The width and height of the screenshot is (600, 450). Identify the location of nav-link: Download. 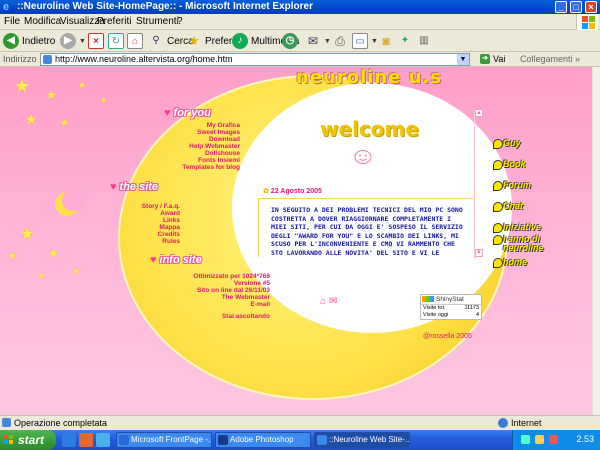
(189, 139).